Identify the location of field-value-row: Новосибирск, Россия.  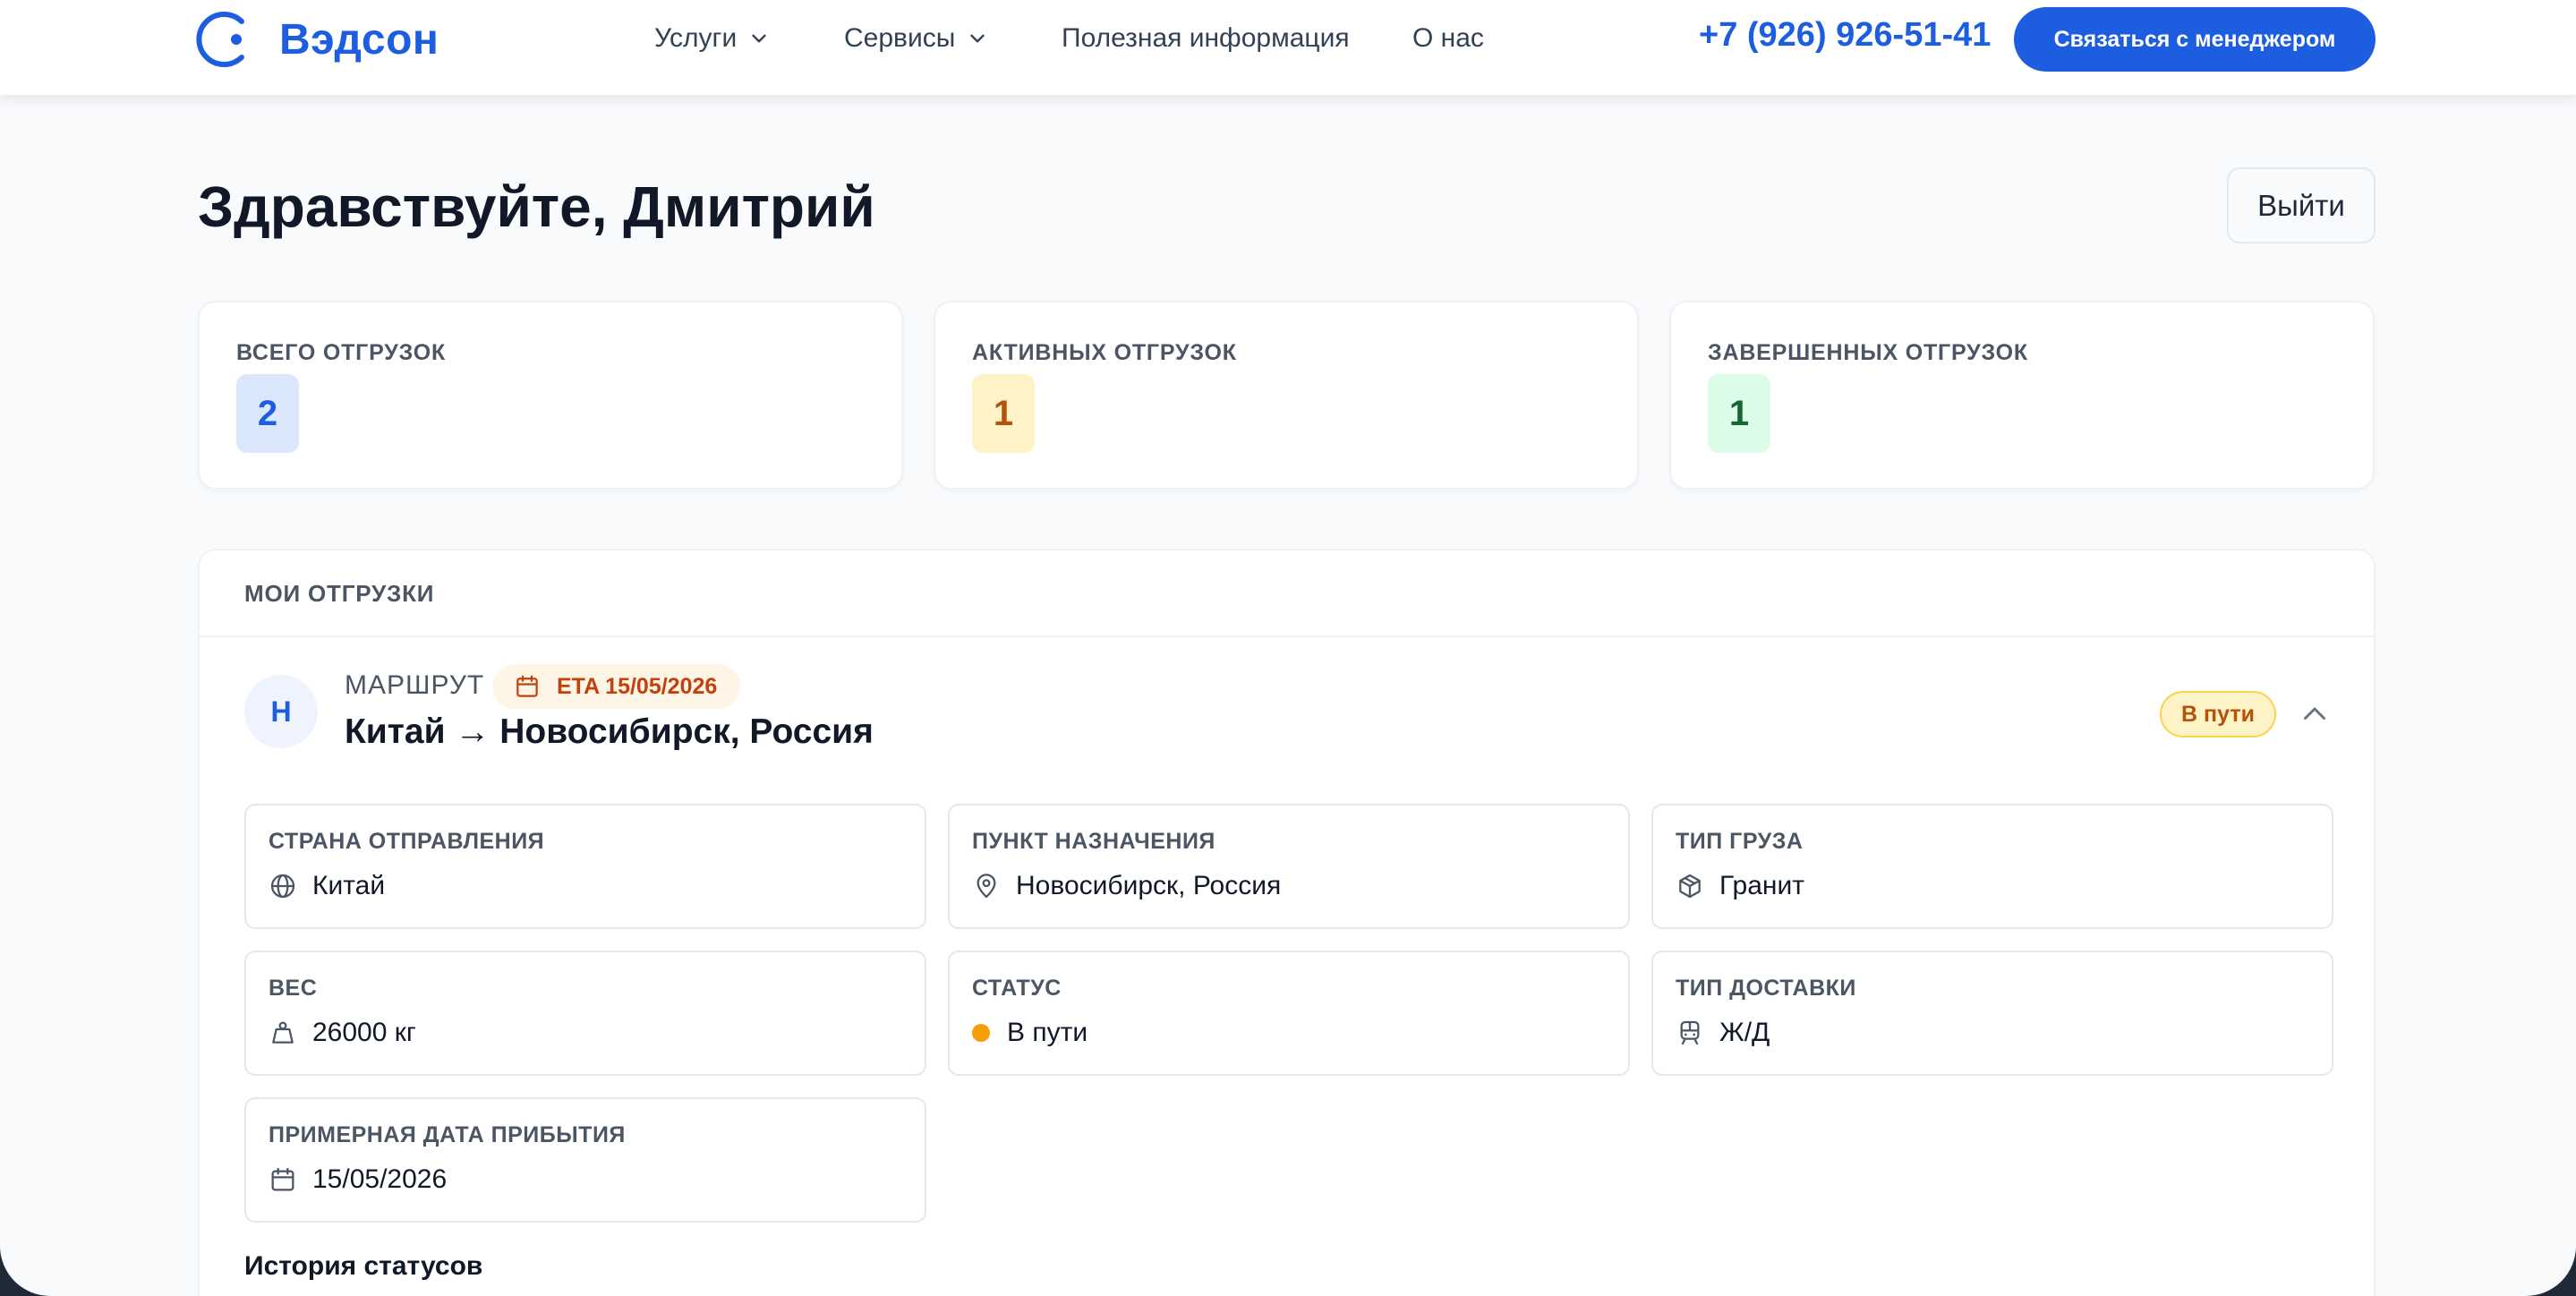
(1126, 886).